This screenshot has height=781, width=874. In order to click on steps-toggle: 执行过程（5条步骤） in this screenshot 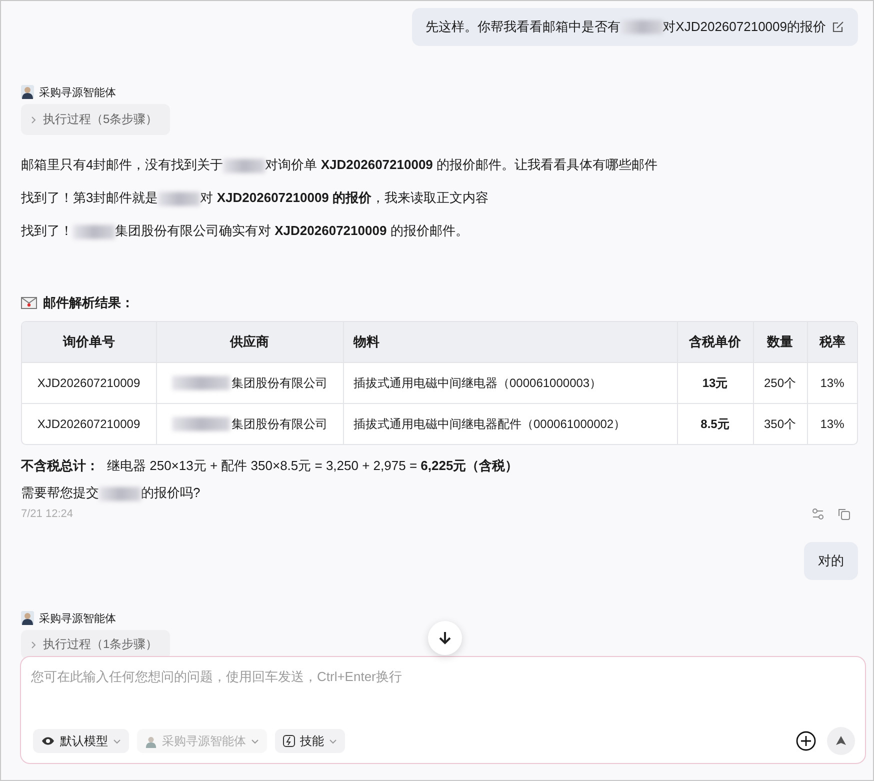, I will do `click(95, 119)`.